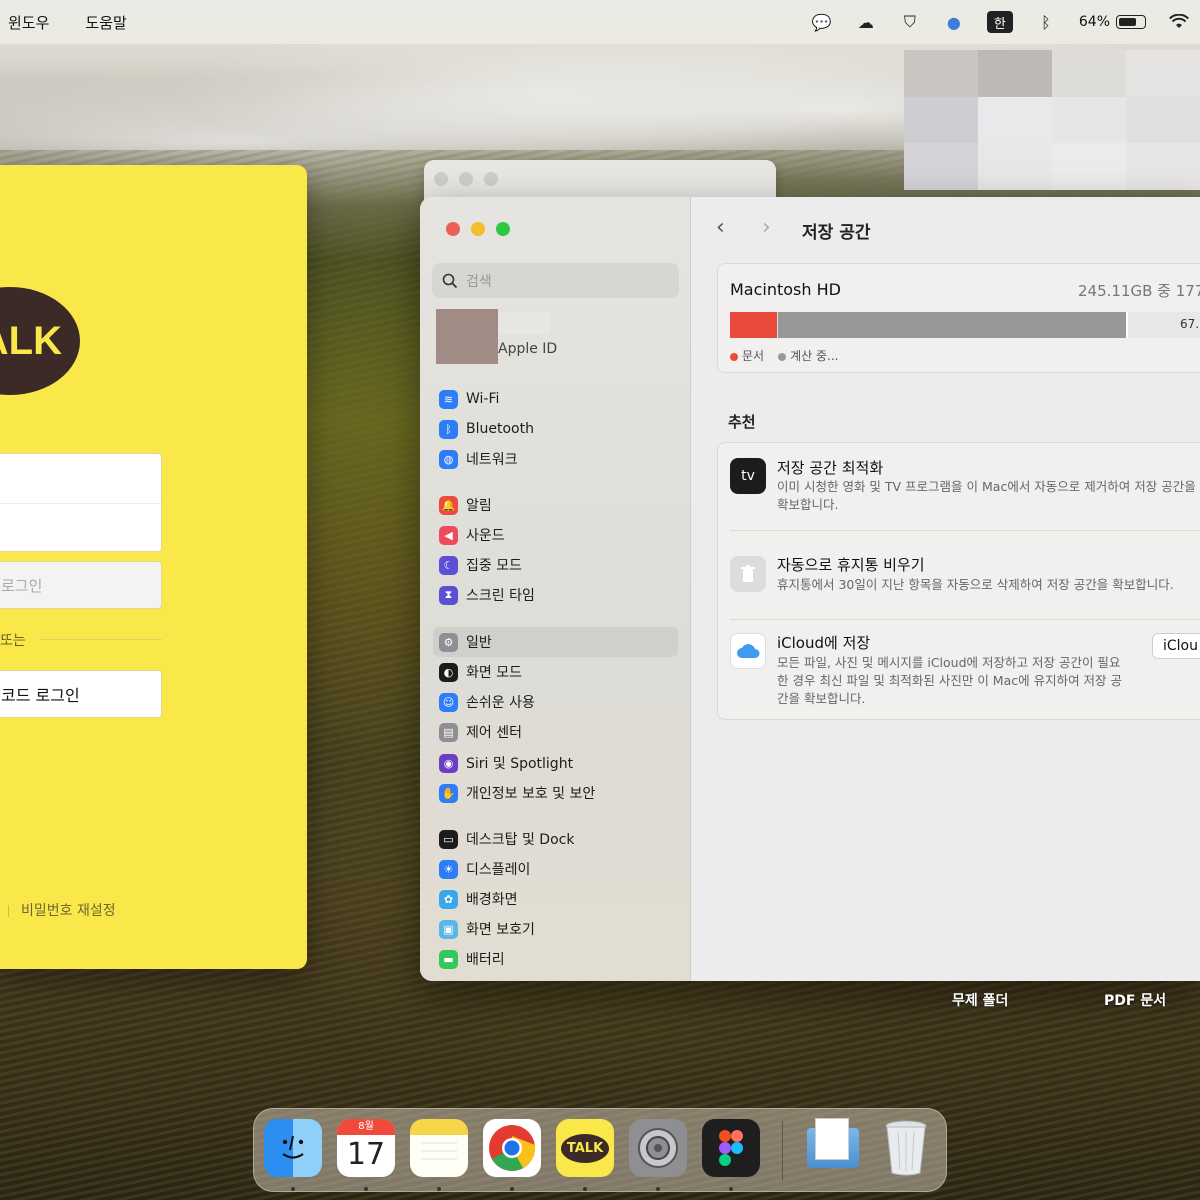 The image size is (1200, 1200). I want to click on sidebar-item-label: 화면 모드, so click(494, 673).